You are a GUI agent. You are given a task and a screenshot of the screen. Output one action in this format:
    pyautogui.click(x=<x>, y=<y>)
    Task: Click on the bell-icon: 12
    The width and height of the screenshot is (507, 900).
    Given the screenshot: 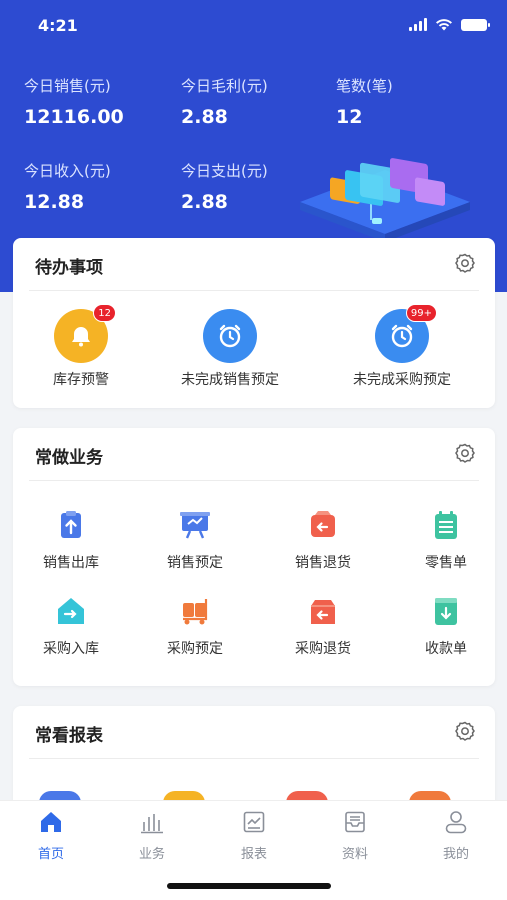 What is the action you would take?
    pyautogui.click(x=85, y=333)
    